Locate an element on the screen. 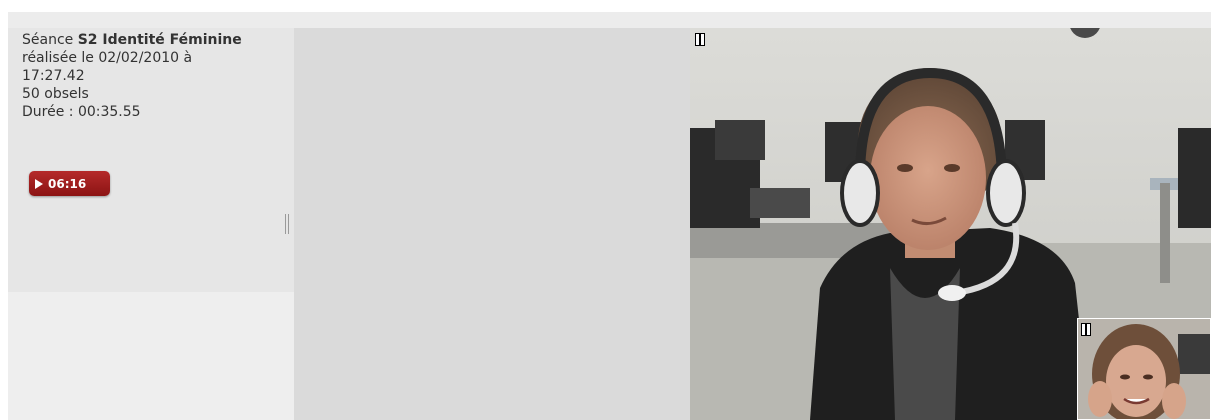  background-person is located at coordinates (1194, 178).